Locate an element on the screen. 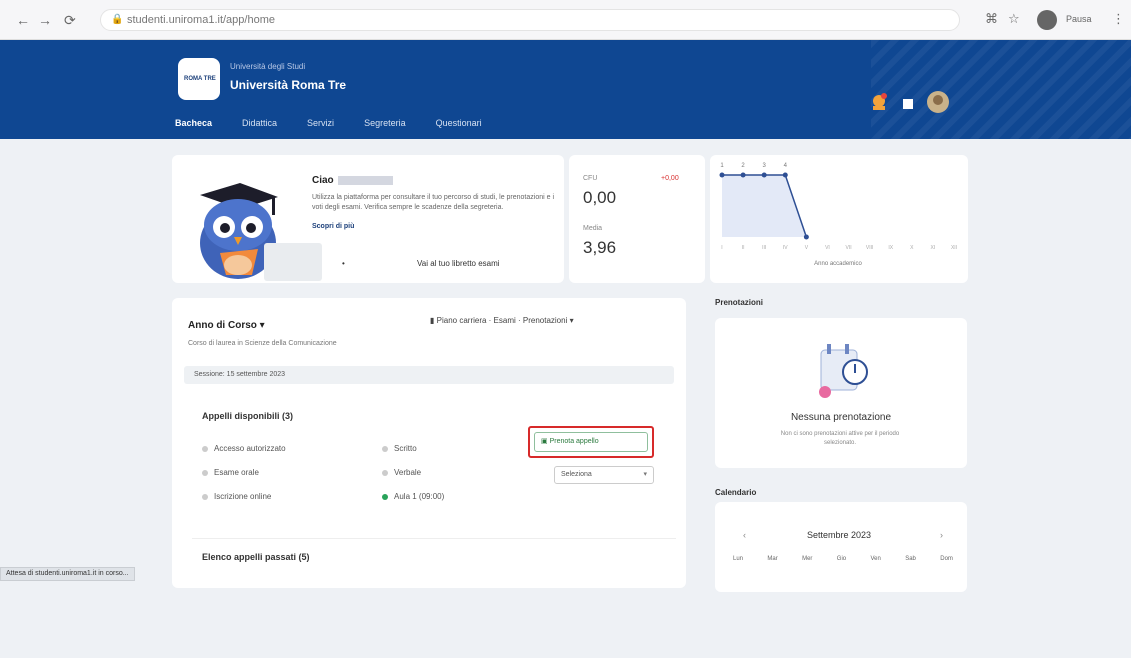  prenota-button: ▣ Prenota appello is located at coordinates (591, 442).